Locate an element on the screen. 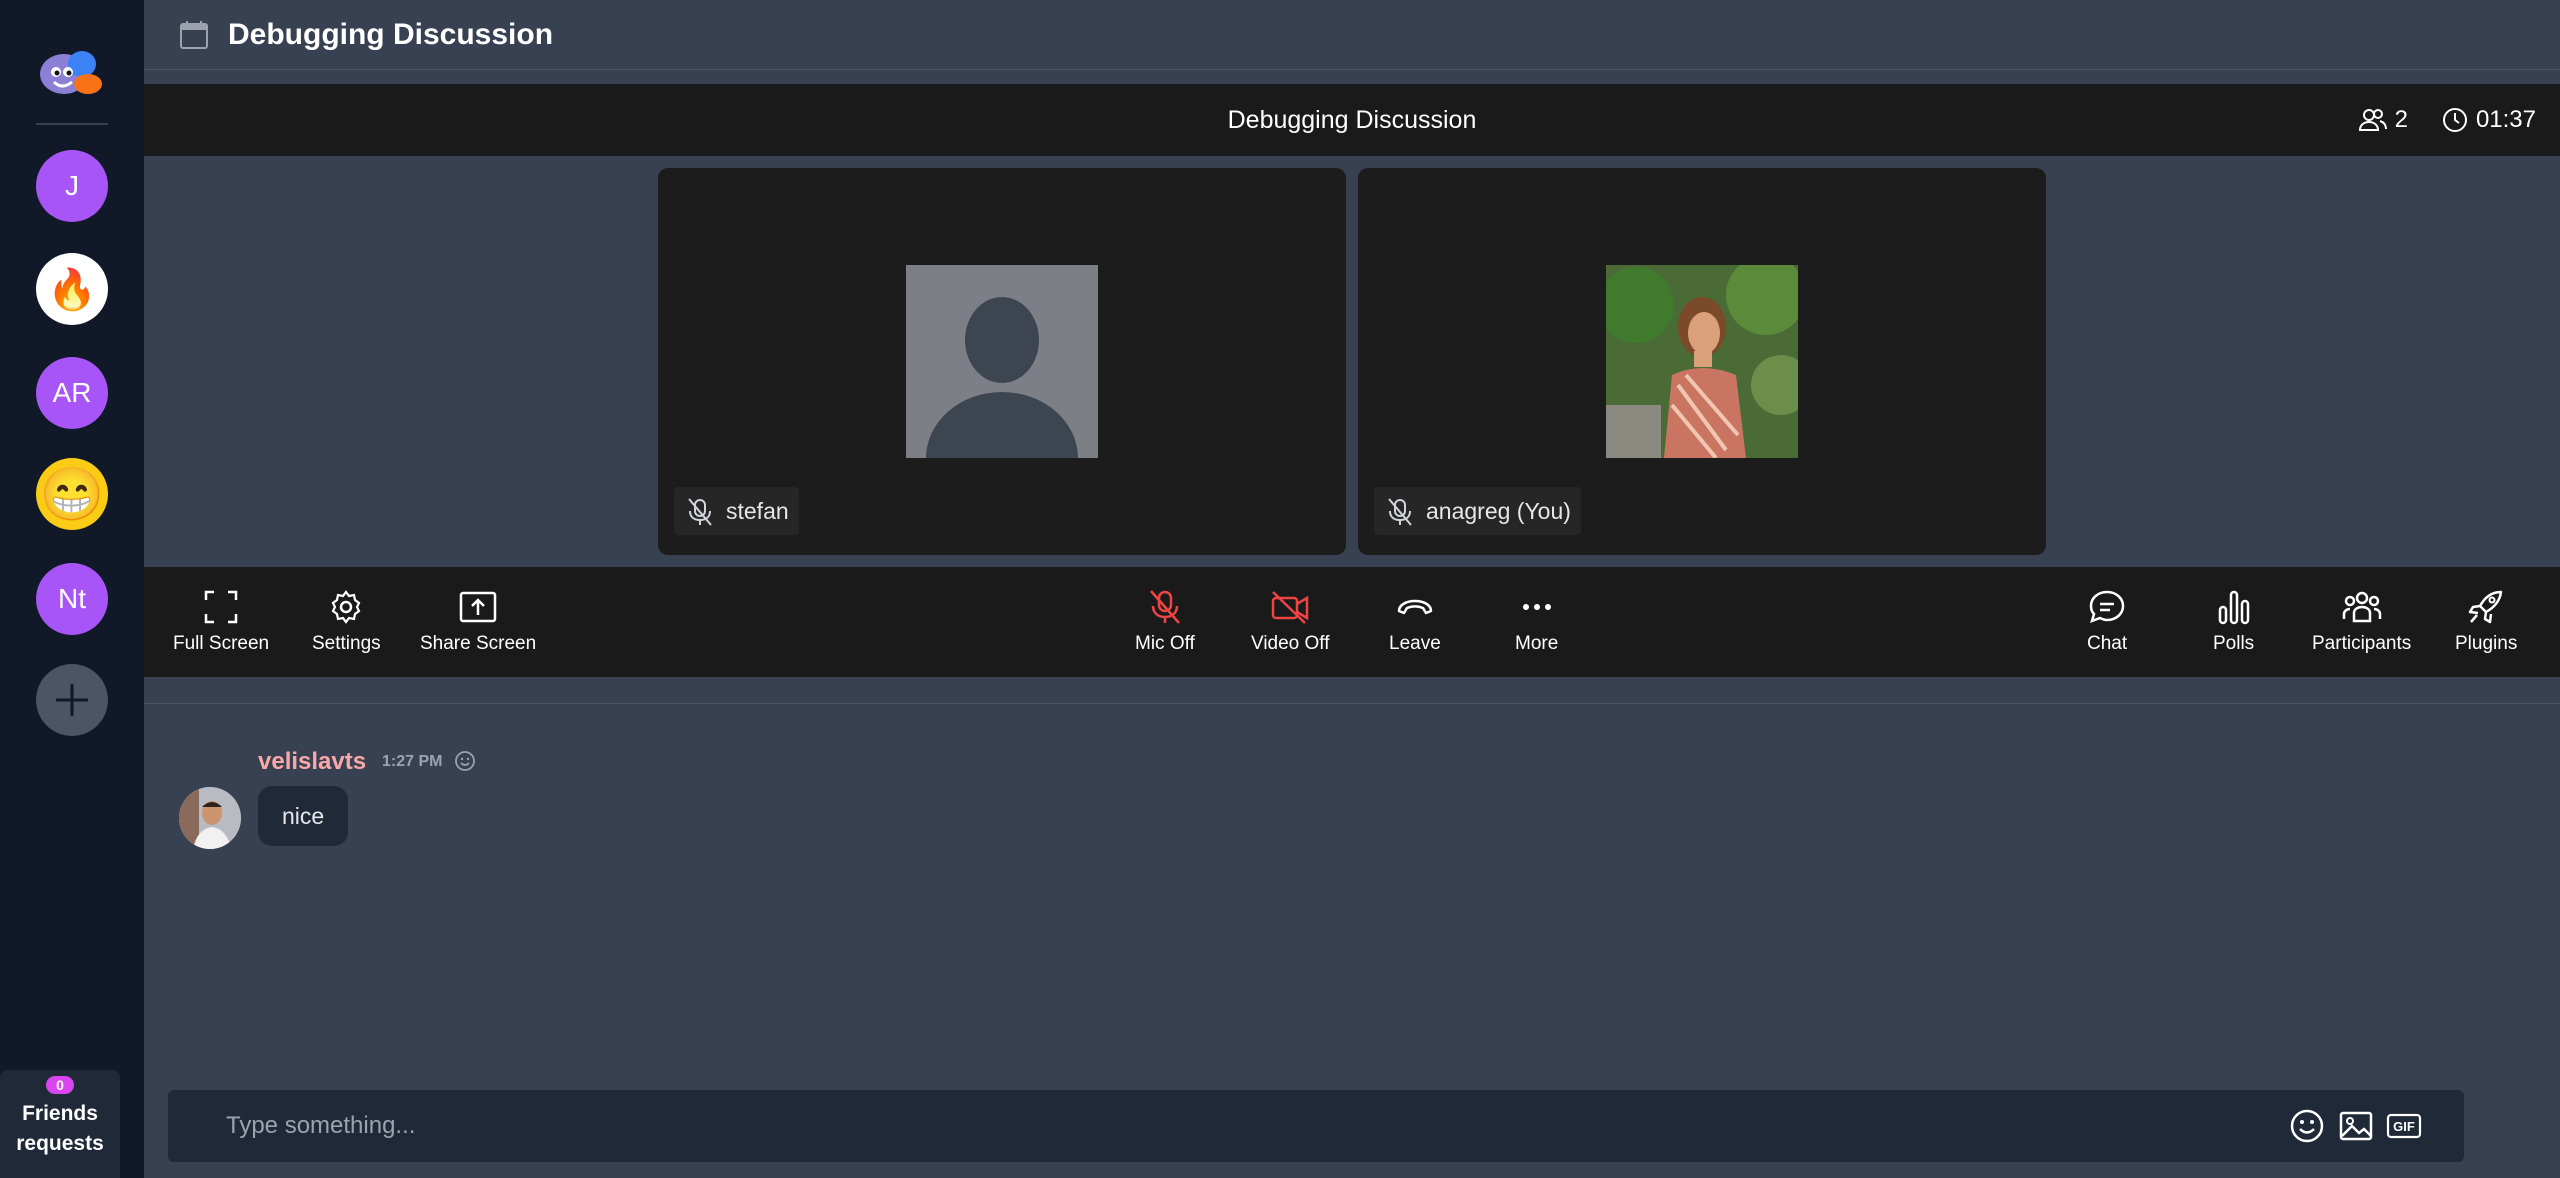  server-grin: 😁 is located at coordinates (72, 494).